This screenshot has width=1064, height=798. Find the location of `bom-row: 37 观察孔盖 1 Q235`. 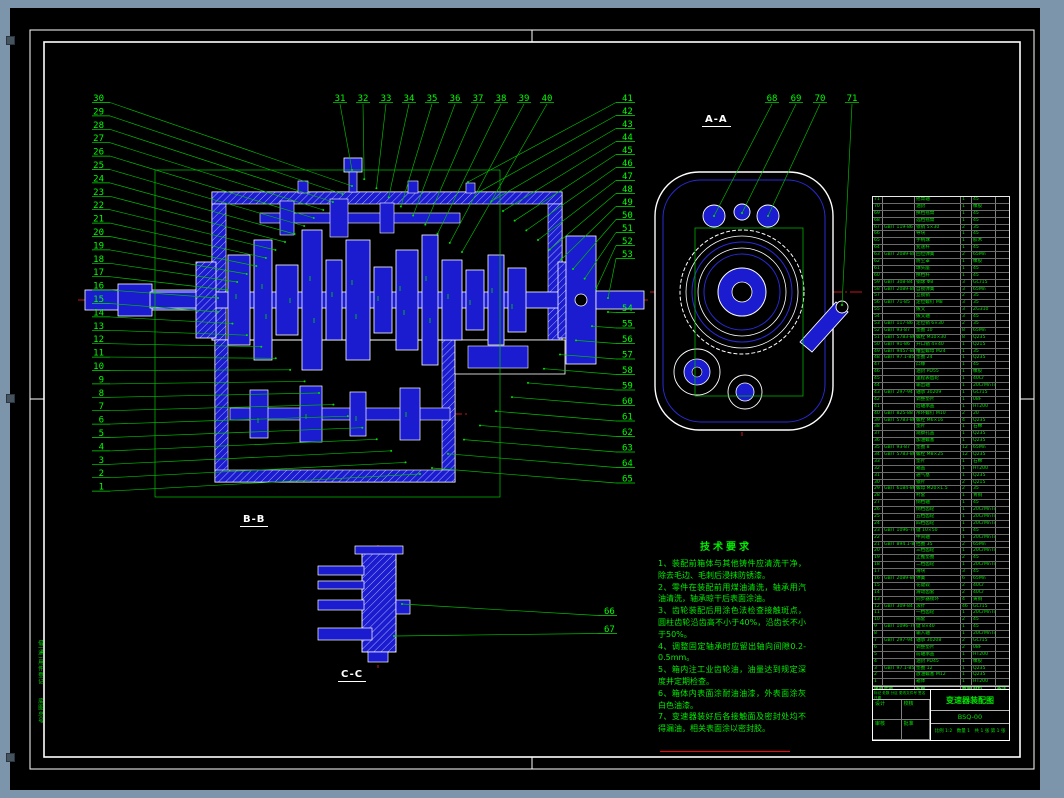

bom-row: 37 观察孔盖 1 Q235 is located at coordinates (941, 435).